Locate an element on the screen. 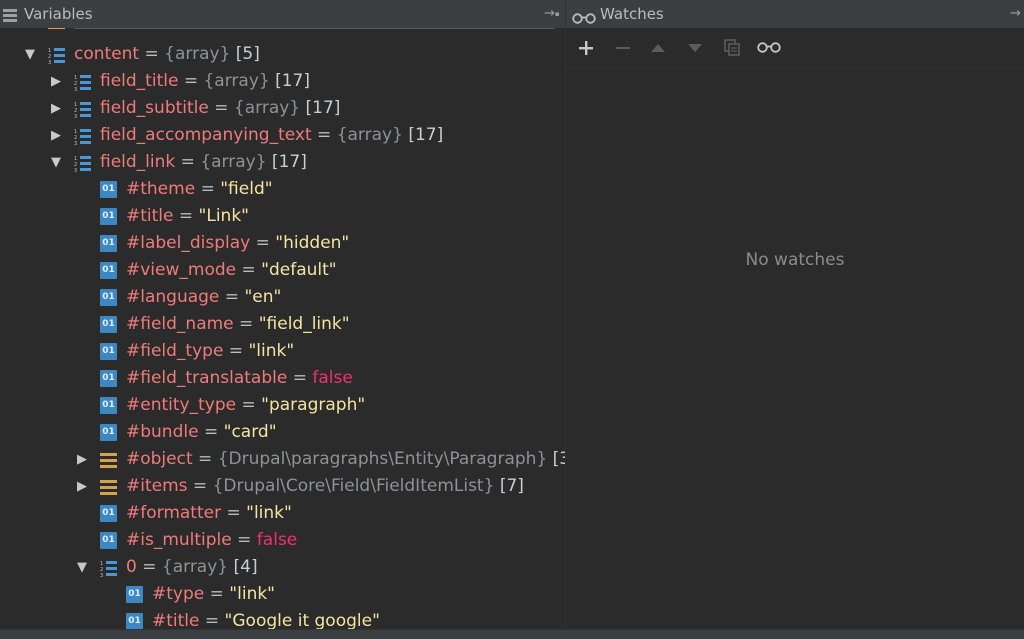  variable-text: #type = "link" is located at coordinates (213, 594).